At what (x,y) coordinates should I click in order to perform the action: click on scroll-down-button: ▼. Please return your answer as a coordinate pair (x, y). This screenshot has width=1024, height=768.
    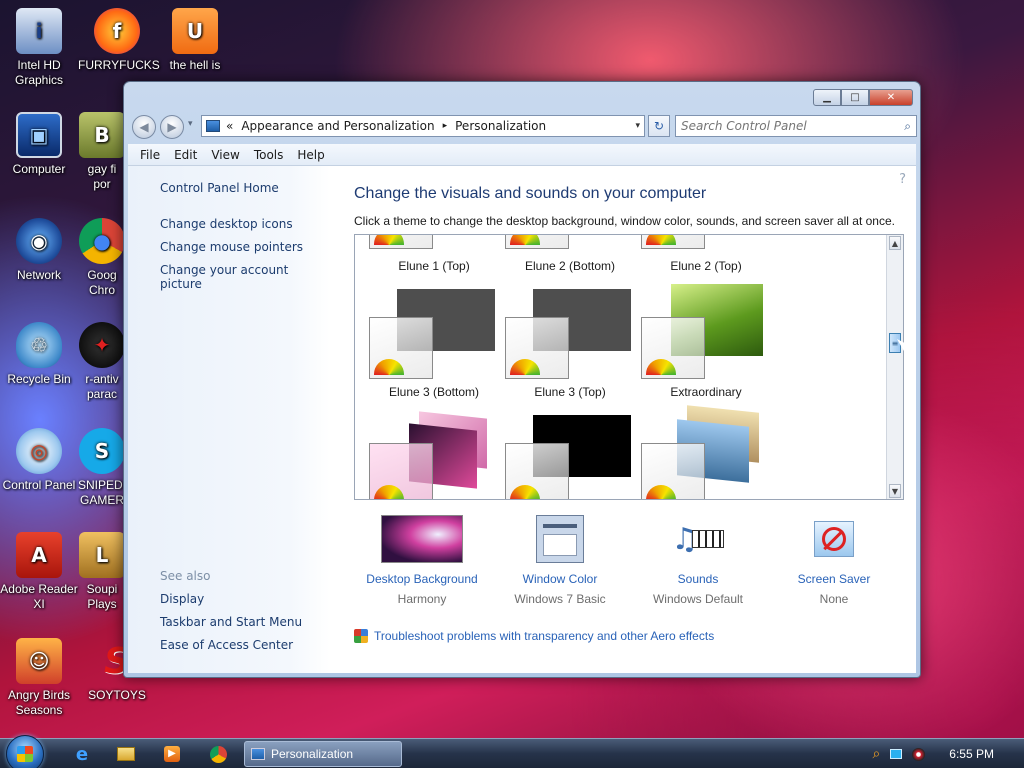
    Looking at the image, I should click on (895, 491).